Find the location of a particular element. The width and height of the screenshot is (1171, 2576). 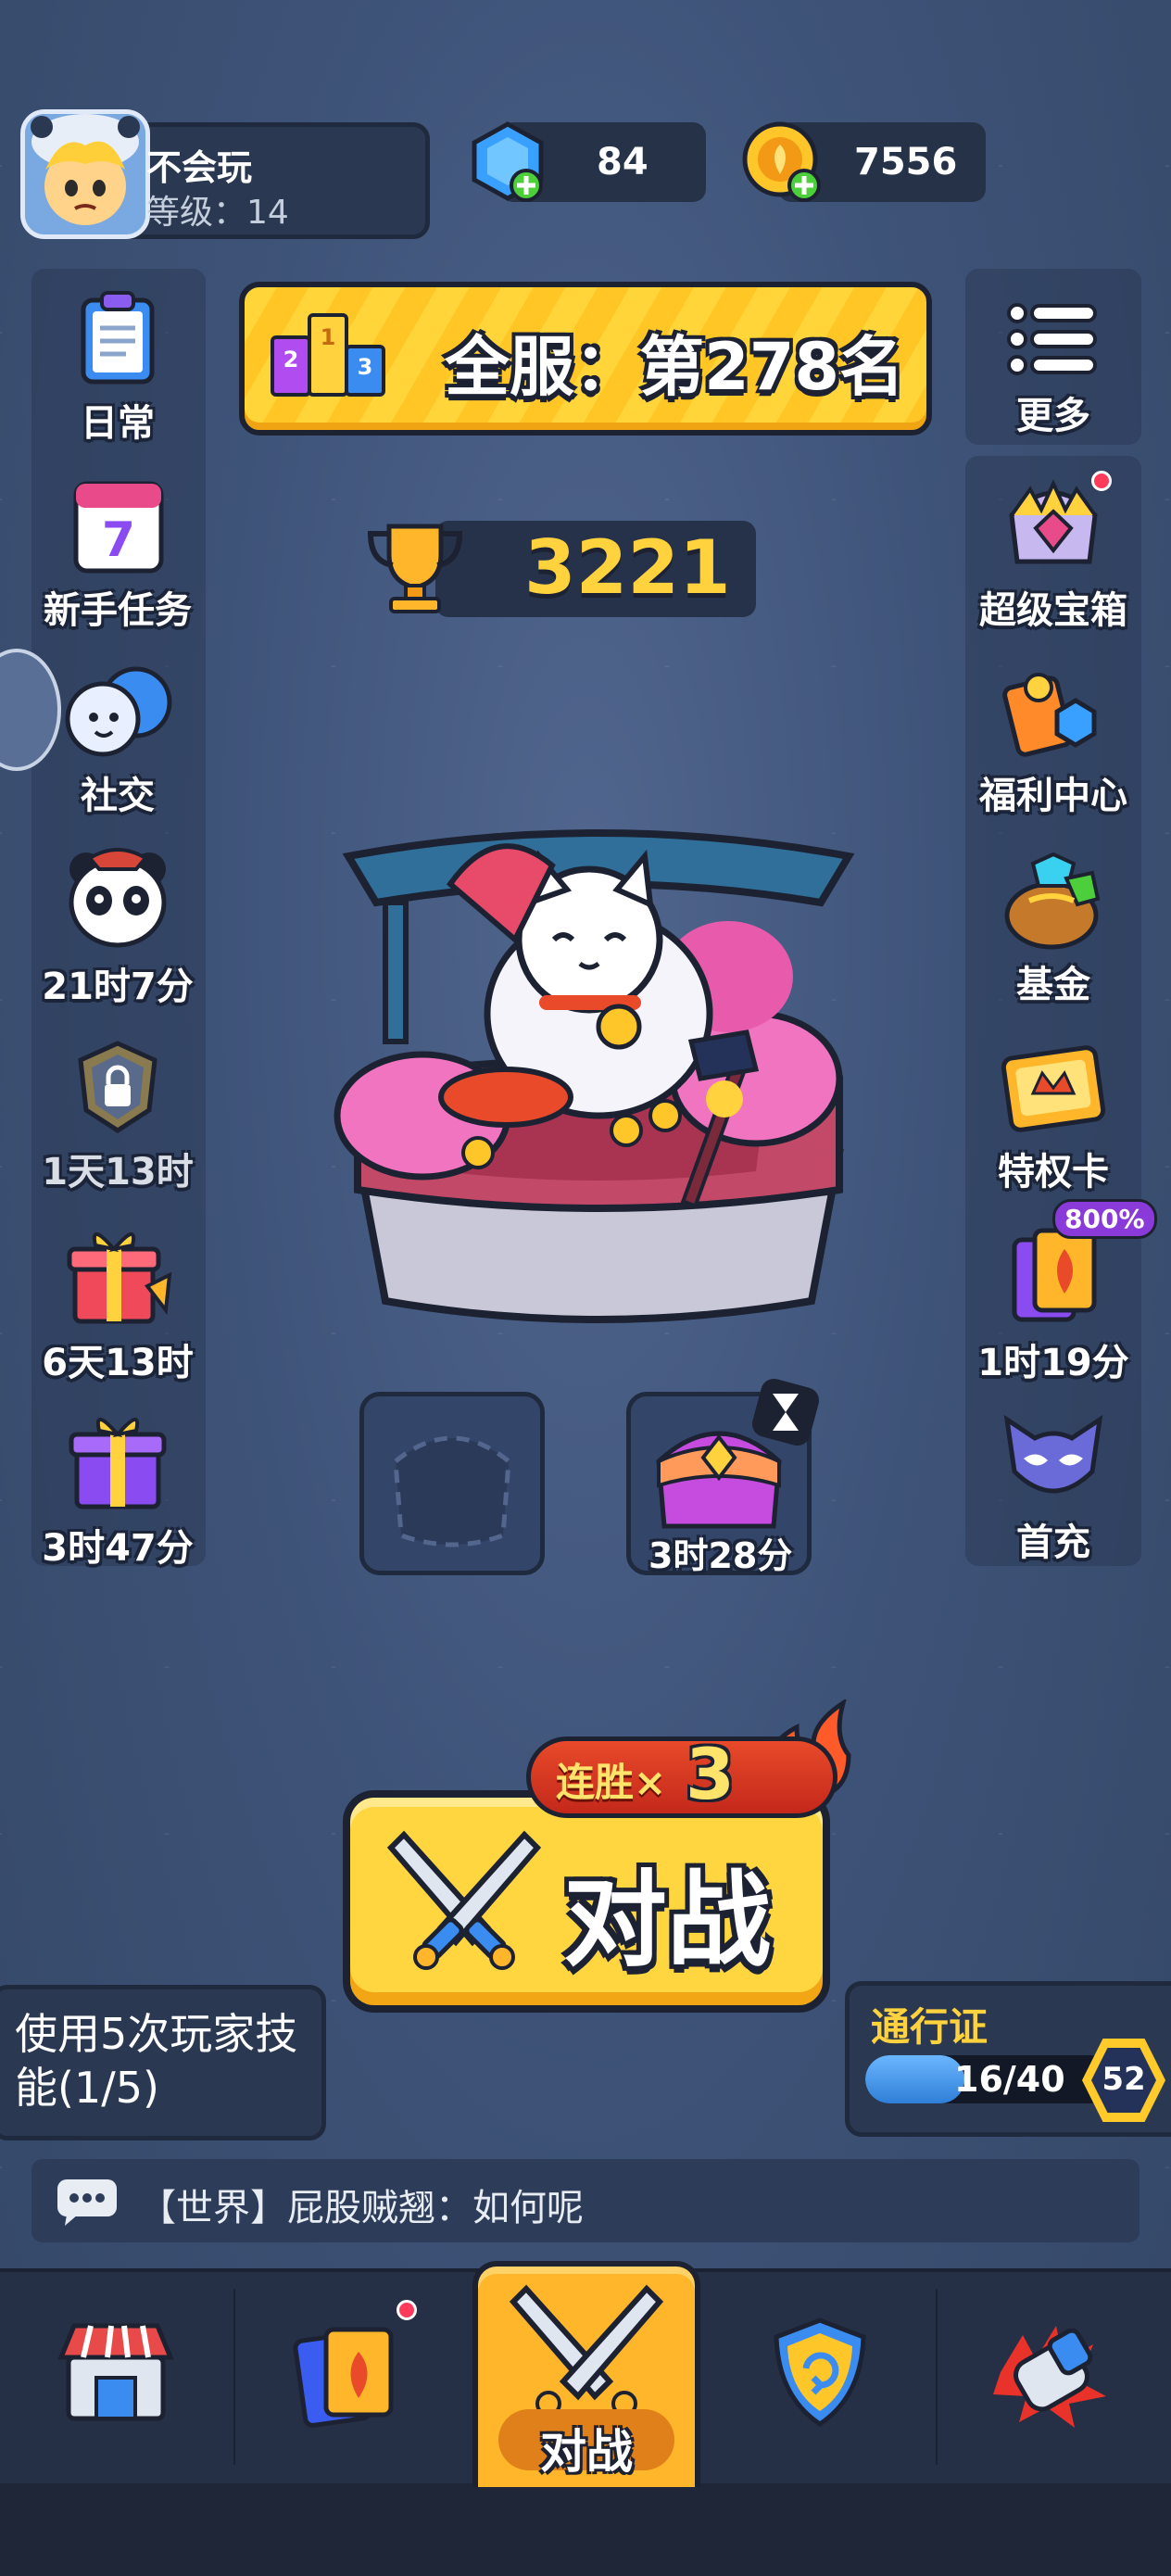

fund-icon is located at coordinates (1053, 901).